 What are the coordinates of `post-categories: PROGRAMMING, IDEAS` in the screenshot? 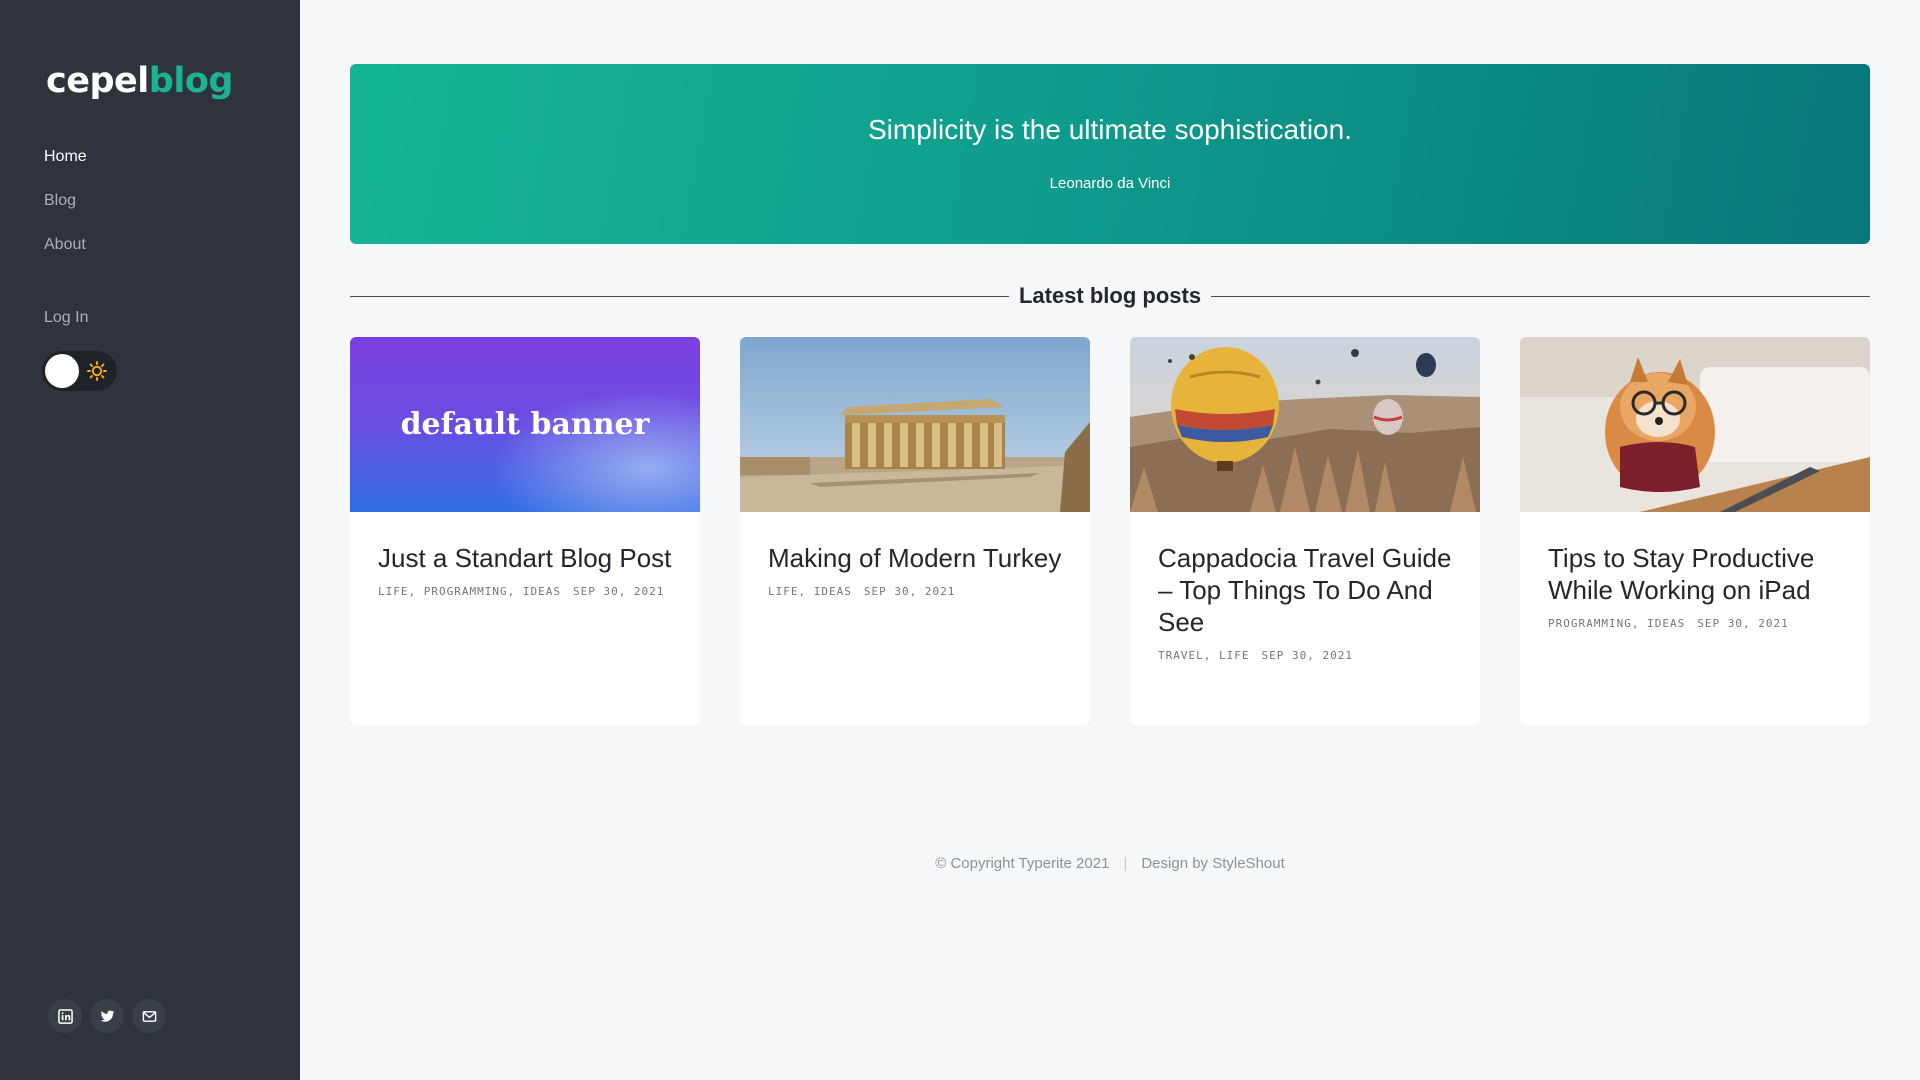 It's located at (1616, 623).